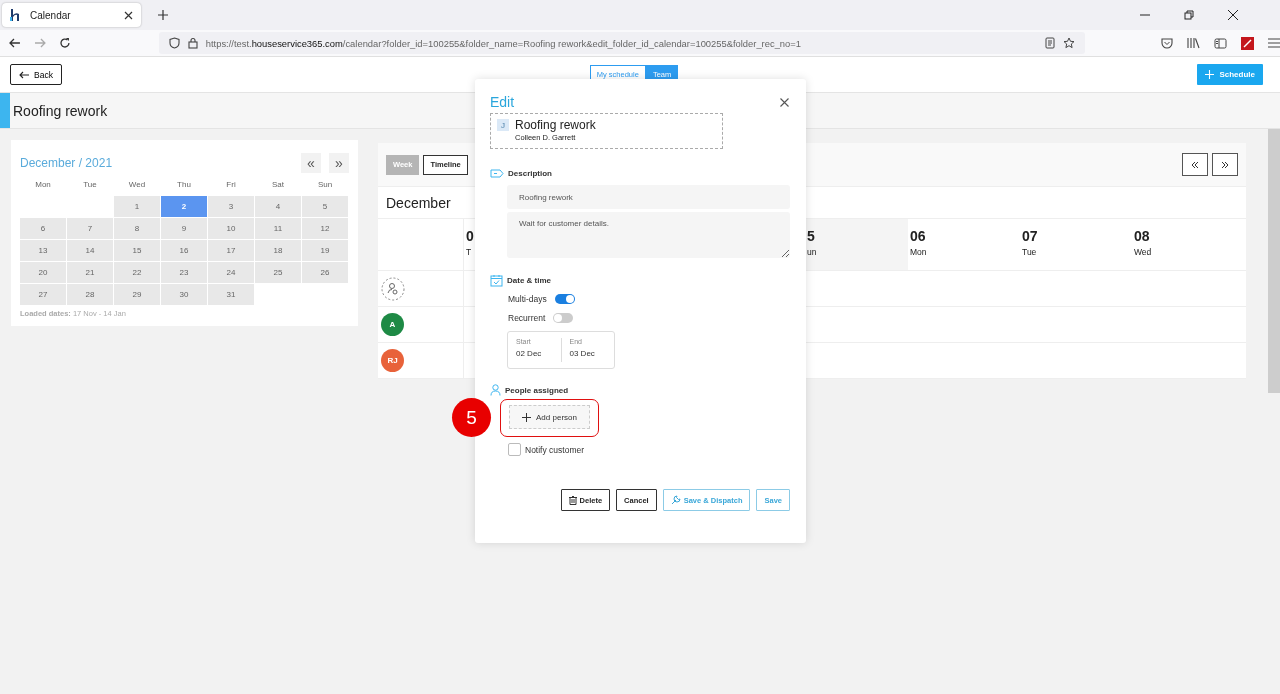 Image resolution: width=1280 pixels, height=694 pixels. Describe the element at coordinates (1274, 261) in the screenshot. I see `scrollbar` at that location.